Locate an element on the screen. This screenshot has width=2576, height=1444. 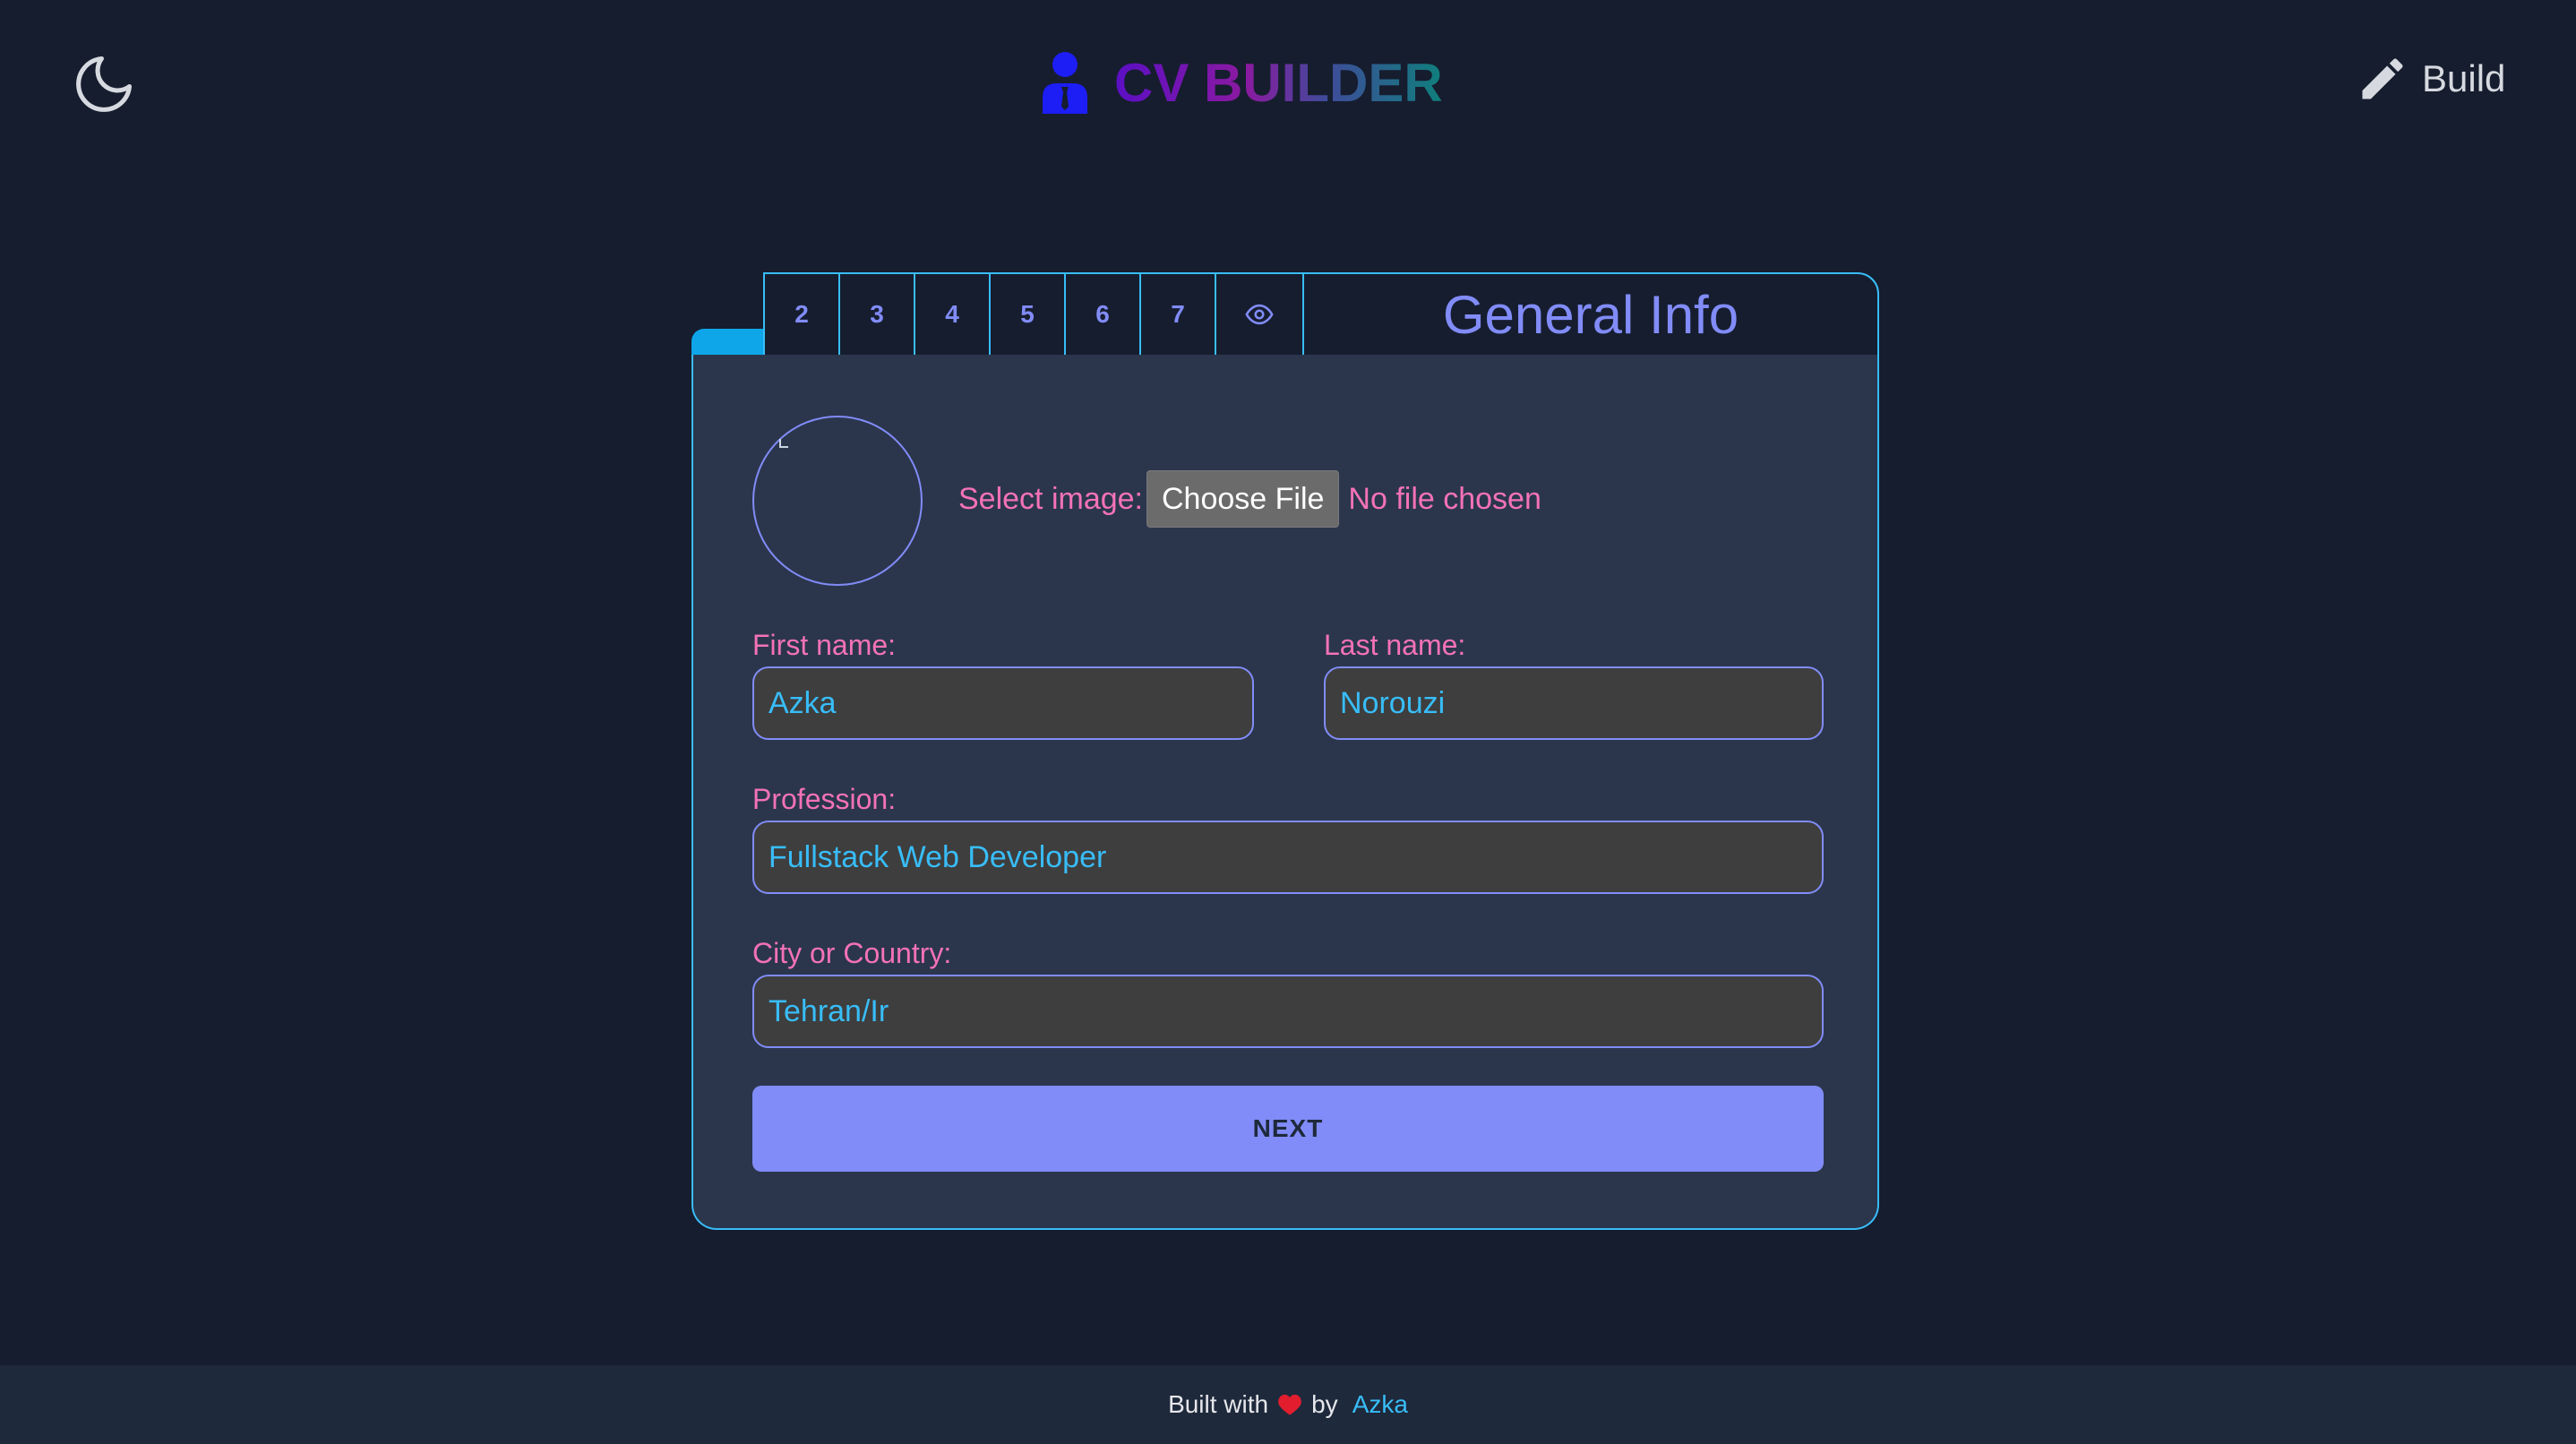
tab-1-active is located at coordinates (728, 343).